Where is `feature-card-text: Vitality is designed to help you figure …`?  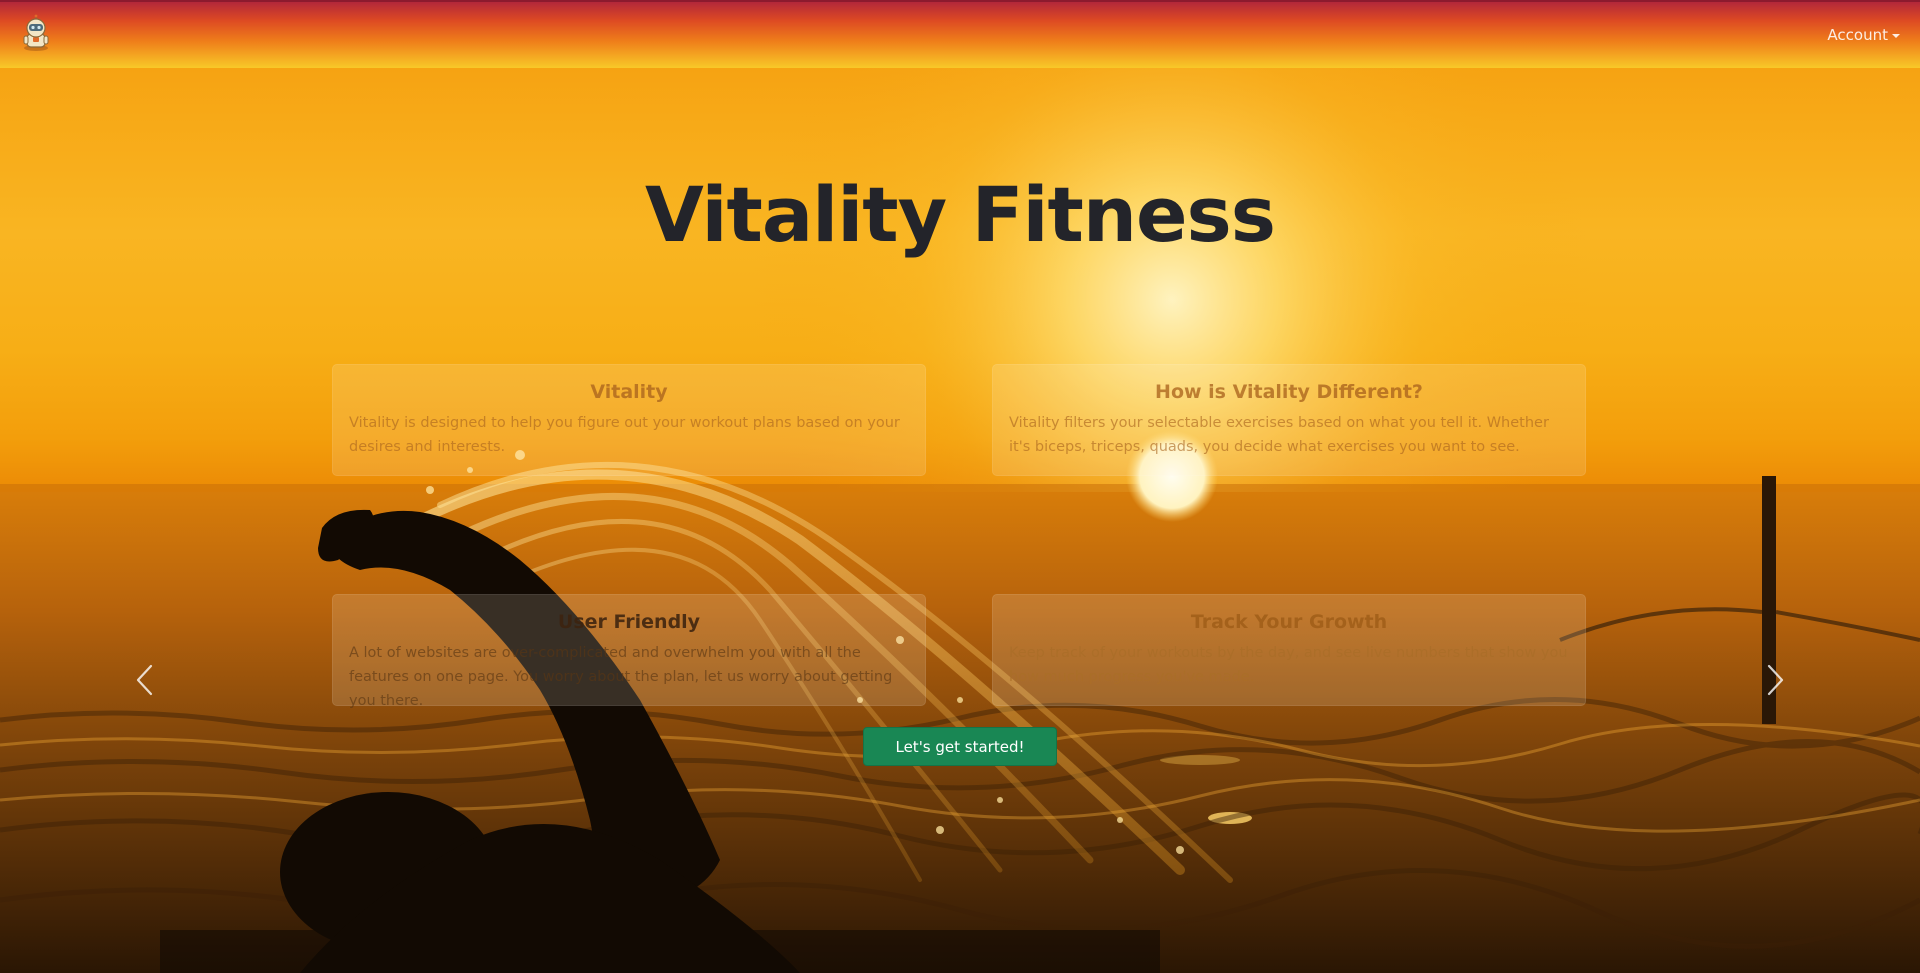
feature-card-text: Vitality is designed to help you figure … is located at coordinates (624, 435).